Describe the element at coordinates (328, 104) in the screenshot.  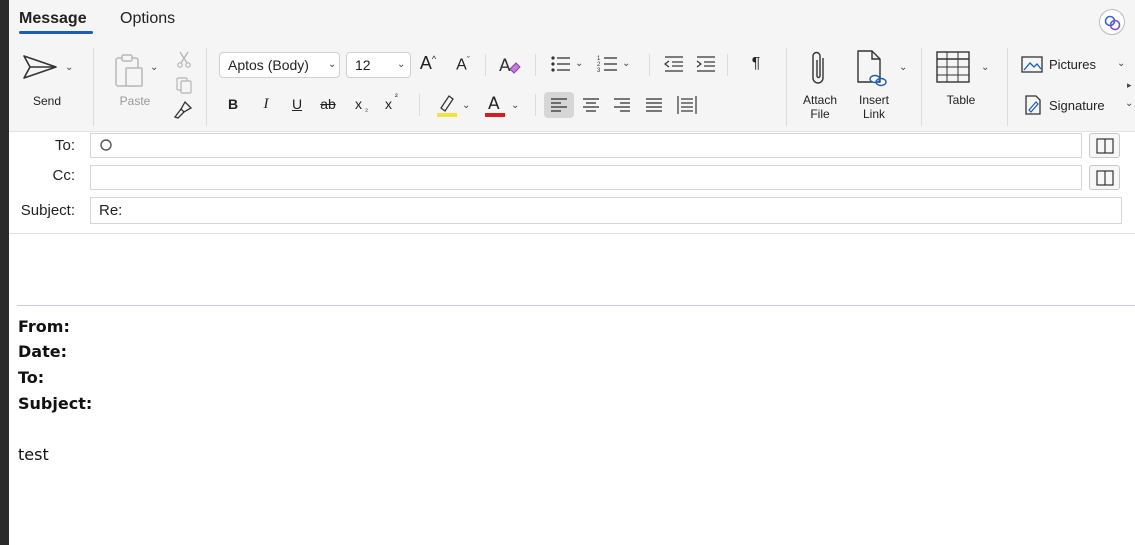
I see `strikethrough-button: ab` at that location.